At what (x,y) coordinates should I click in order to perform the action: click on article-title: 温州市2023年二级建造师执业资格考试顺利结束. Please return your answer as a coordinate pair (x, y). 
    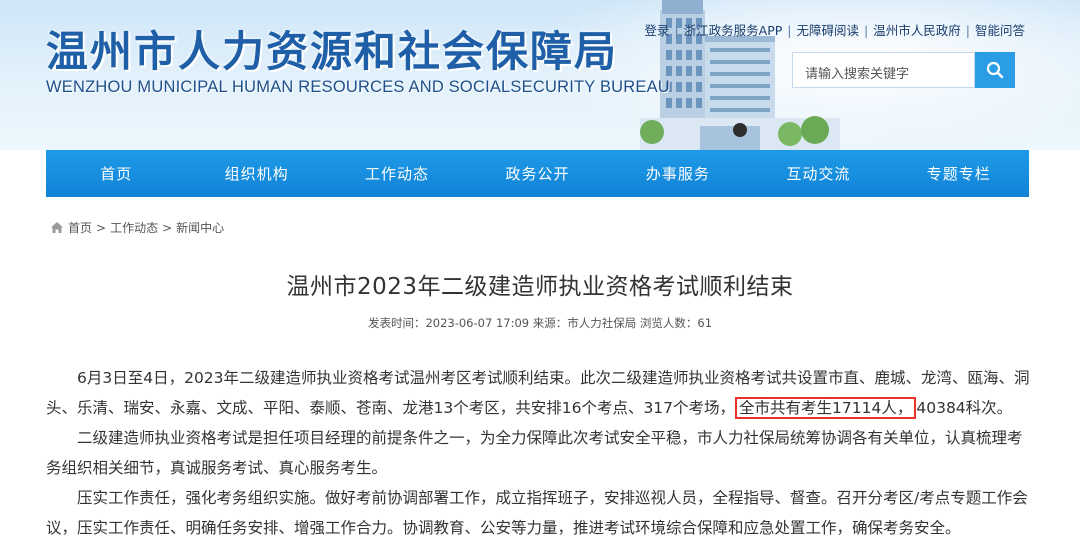
    Looking at the image, I should click on (540, 287).